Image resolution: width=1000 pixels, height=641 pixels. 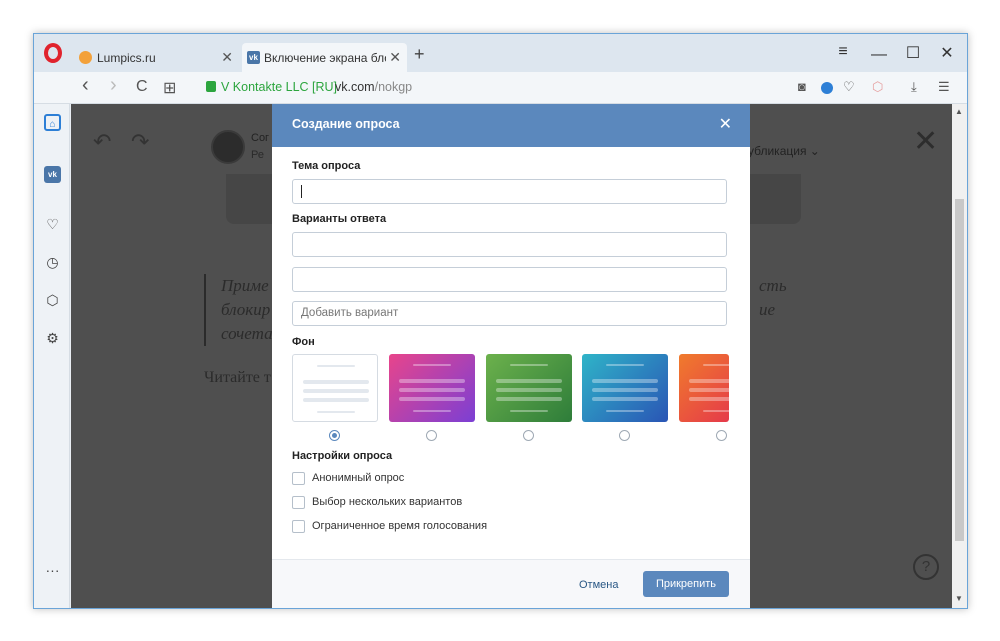 What do you see at coordinates (598, 585) in the screenshot?
I see `cancel-button: Отмена` at bounding box center [598, 585].